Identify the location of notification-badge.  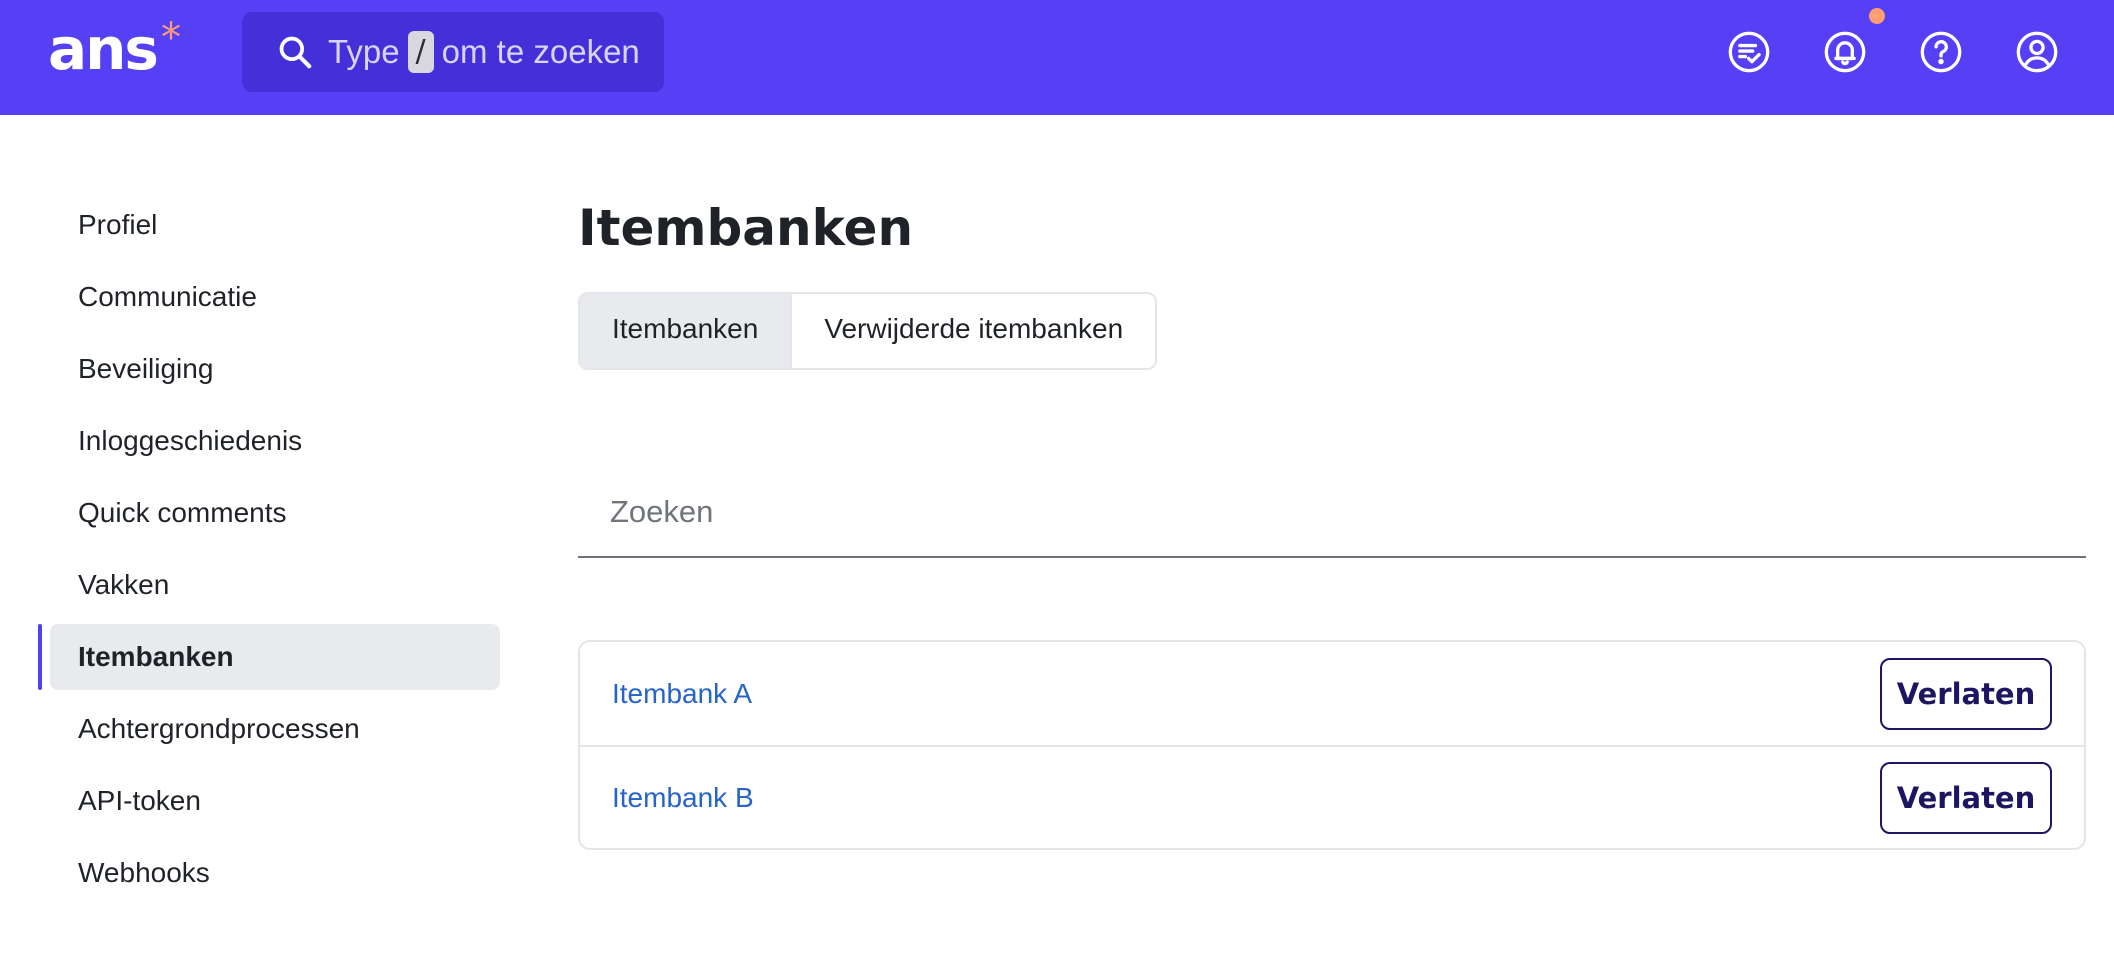
(1877, 16).